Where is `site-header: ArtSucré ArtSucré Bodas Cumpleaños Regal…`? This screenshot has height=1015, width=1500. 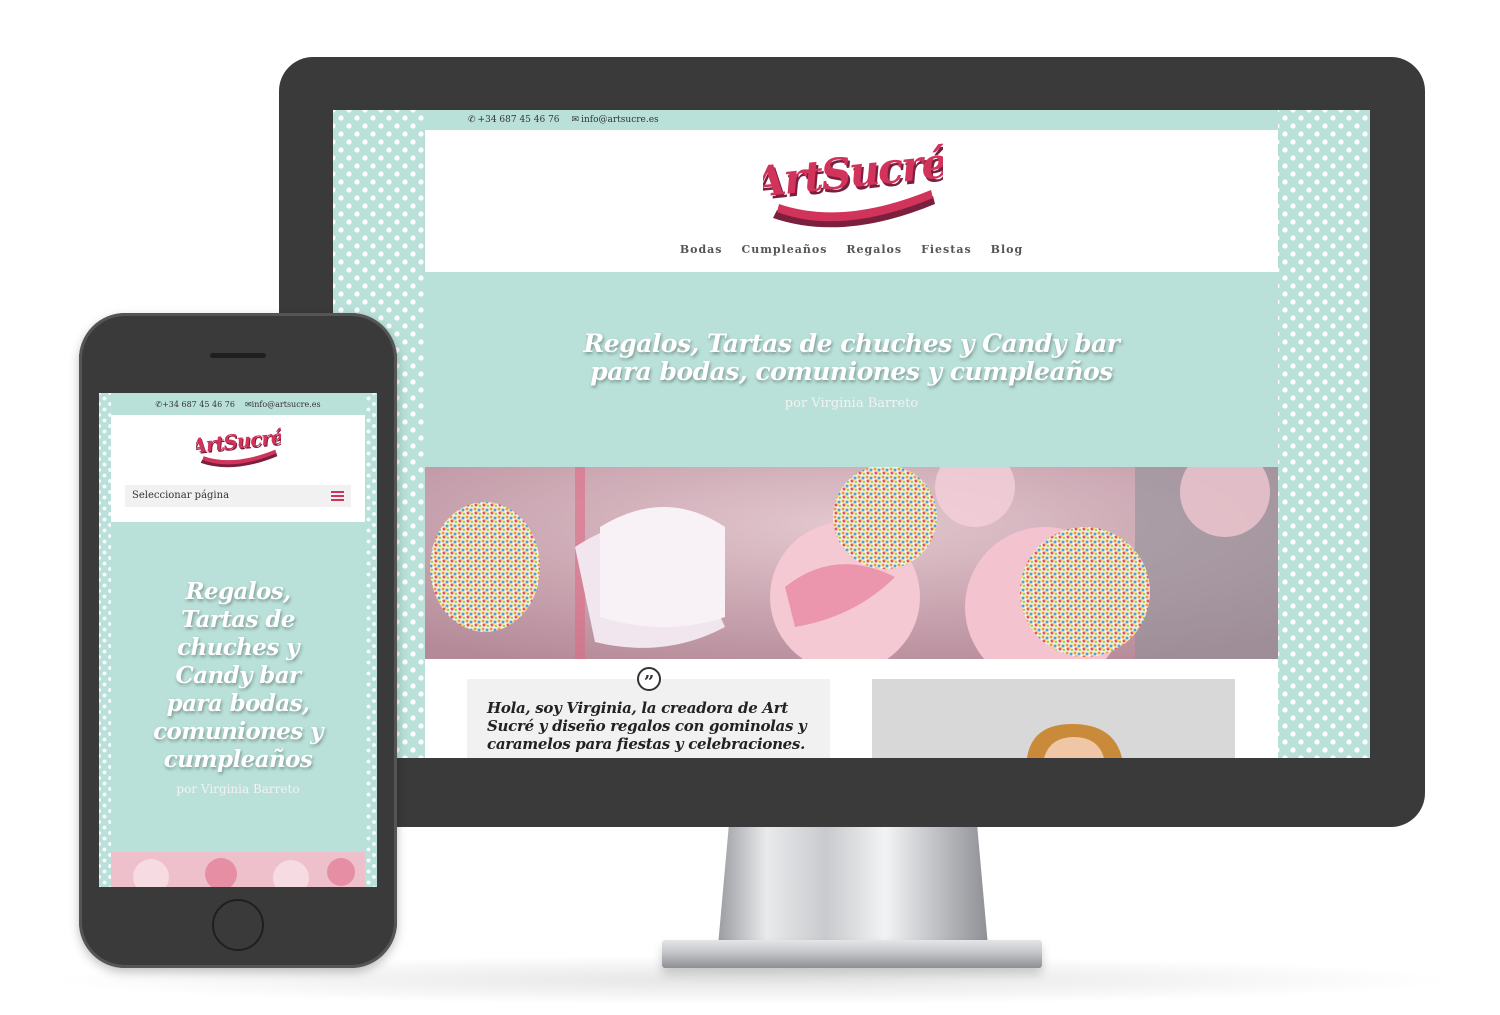
site-header: ArtSucré ArtSucré Bodas Cumpleaños Regal… is located at coordinates (851, 201).